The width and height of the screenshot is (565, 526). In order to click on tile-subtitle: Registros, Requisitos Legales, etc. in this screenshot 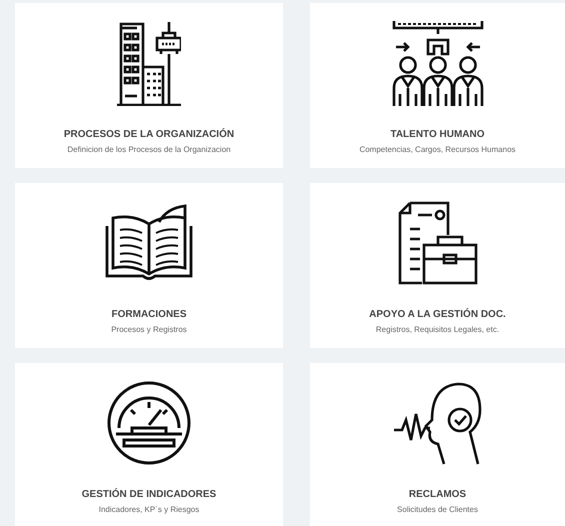, I will do `click(438, 329)`.